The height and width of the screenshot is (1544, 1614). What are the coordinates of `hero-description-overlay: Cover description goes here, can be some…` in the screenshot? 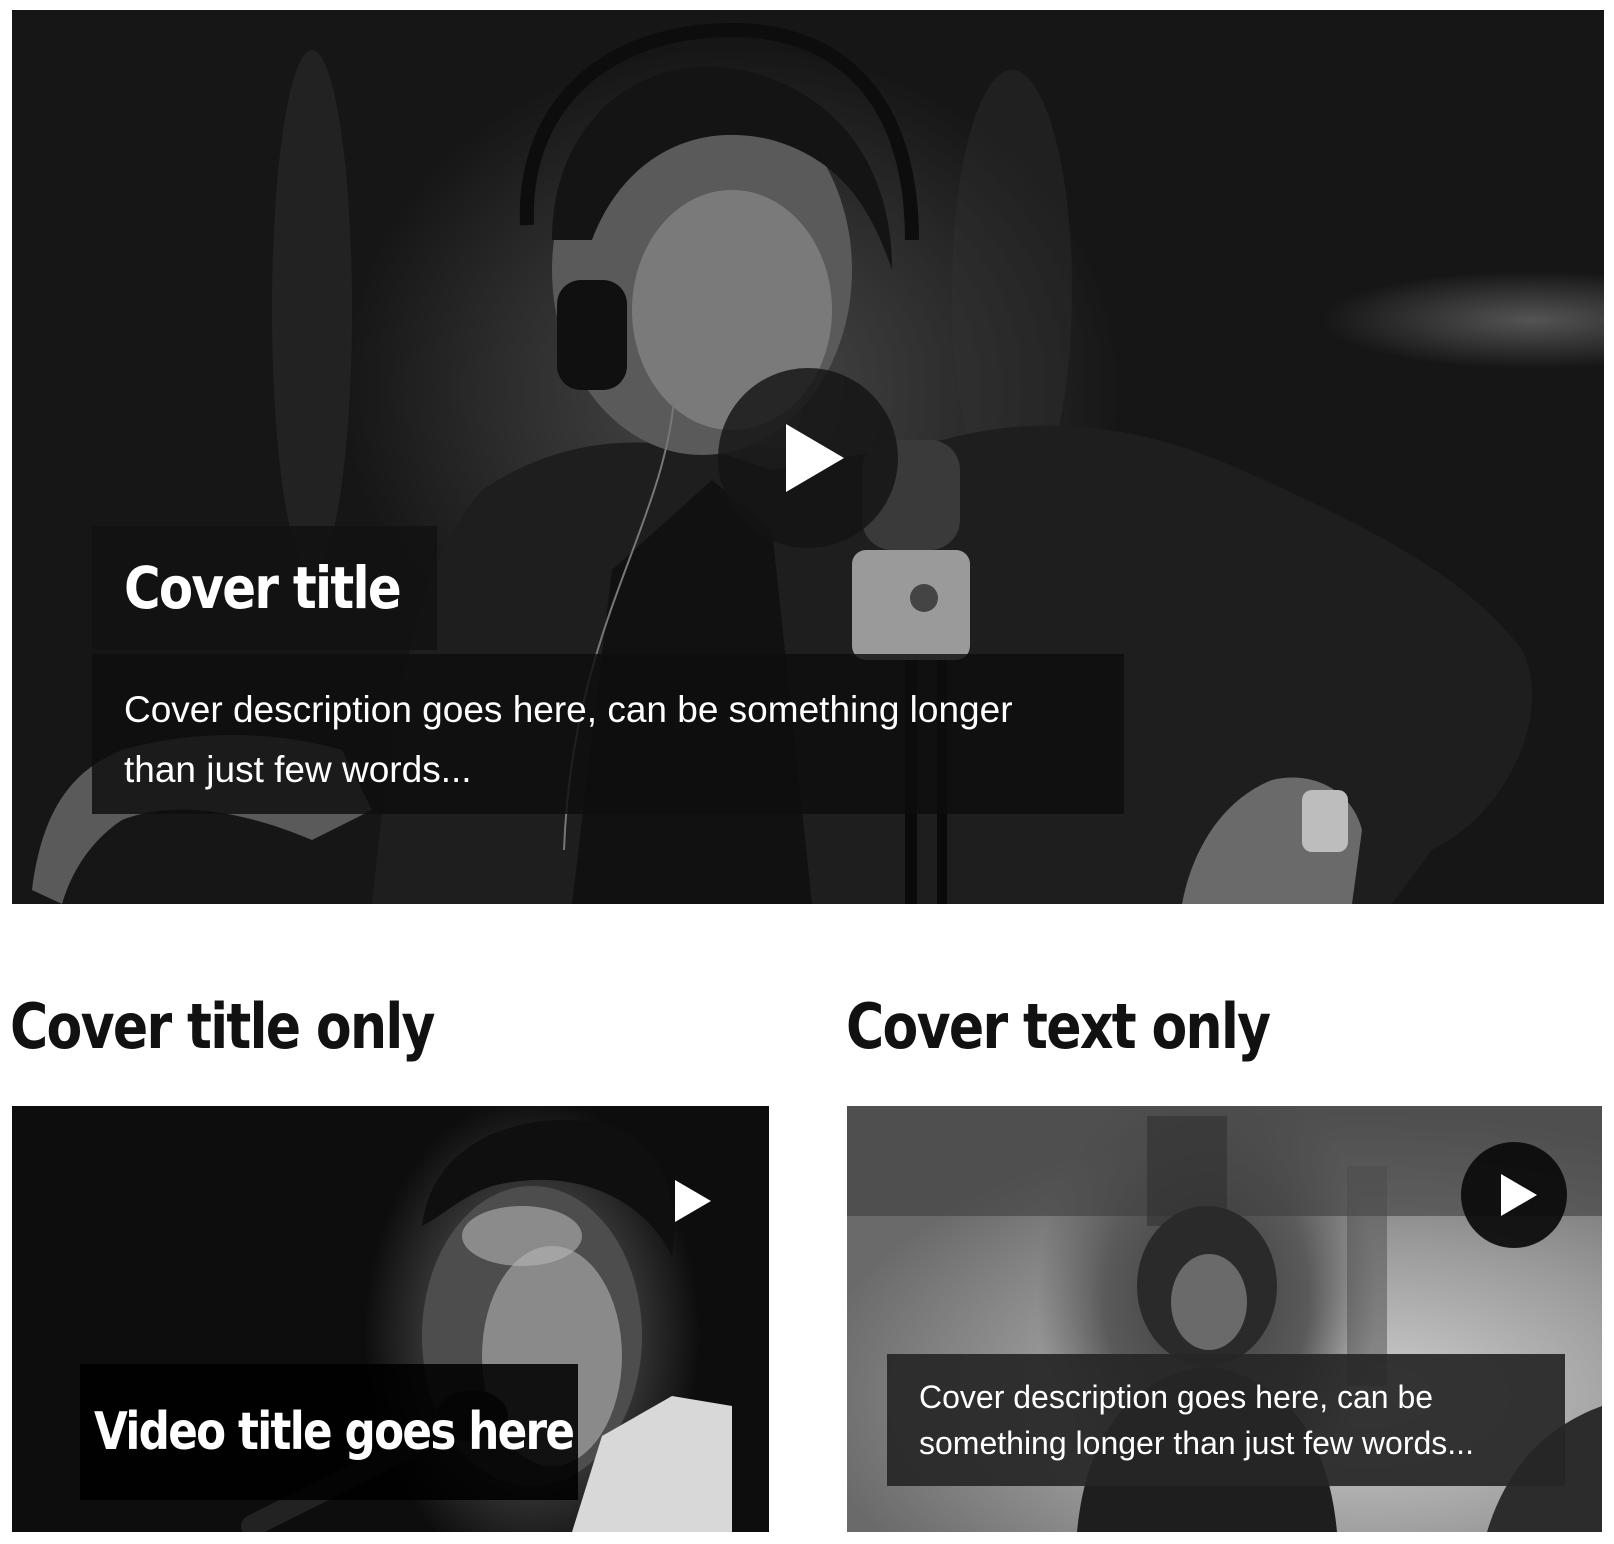 It's located at (608, 734).